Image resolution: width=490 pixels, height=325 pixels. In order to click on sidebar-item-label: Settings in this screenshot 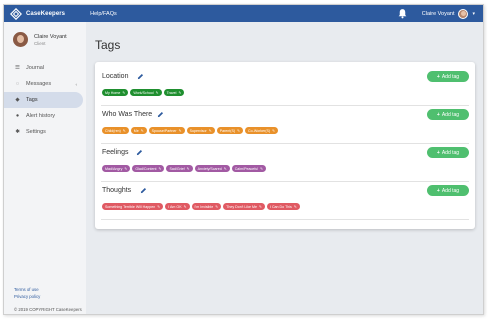, I will do `click(36, 132)`.